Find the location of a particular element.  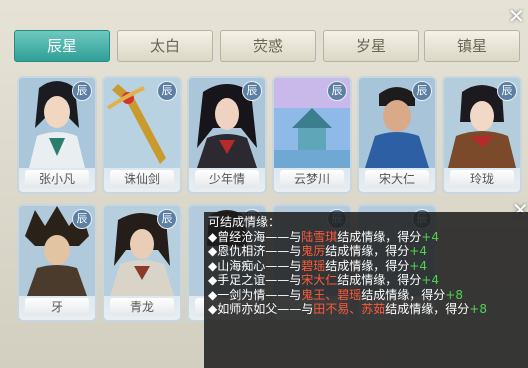

tab-yinghuo: 荧惑 is located at coordinates (268, 46).